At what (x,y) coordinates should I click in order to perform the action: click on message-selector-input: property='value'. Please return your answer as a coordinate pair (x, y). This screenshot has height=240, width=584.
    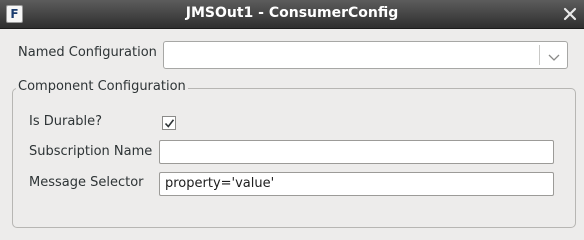
    Looking at the image, I should click on (356, 184).